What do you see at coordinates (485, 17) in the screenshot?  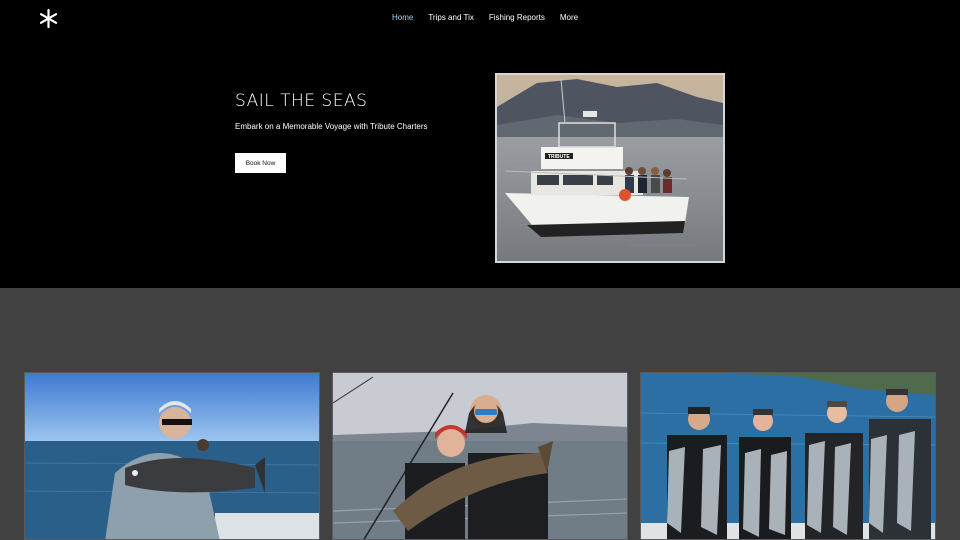 I see `main-nav: Home Trips and Tix Fishing Reports More` at bounding box center [485, 17].